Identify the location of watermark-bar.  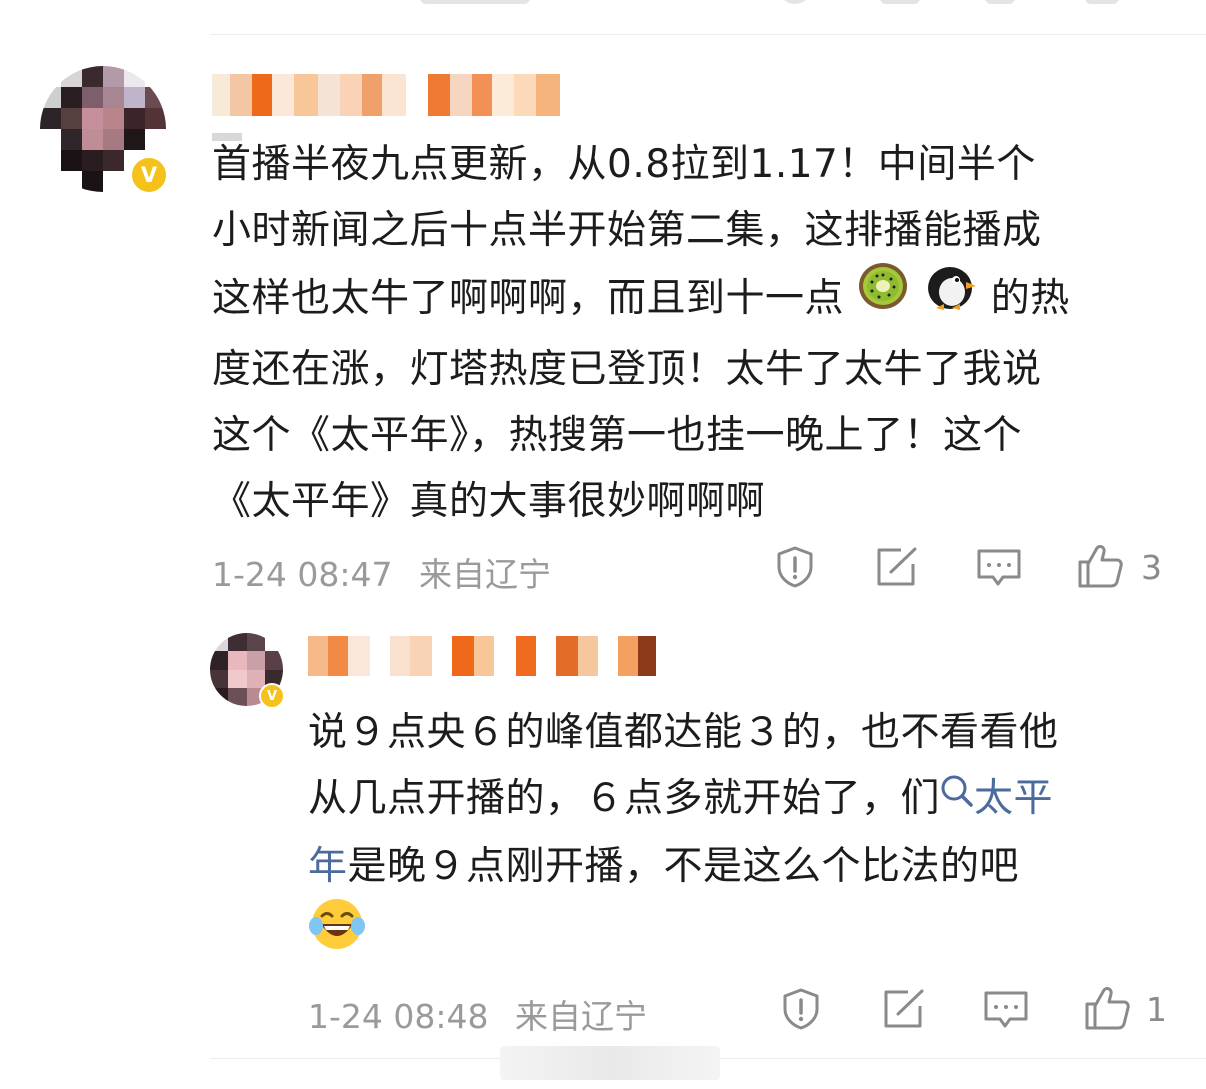
(610, 1063).